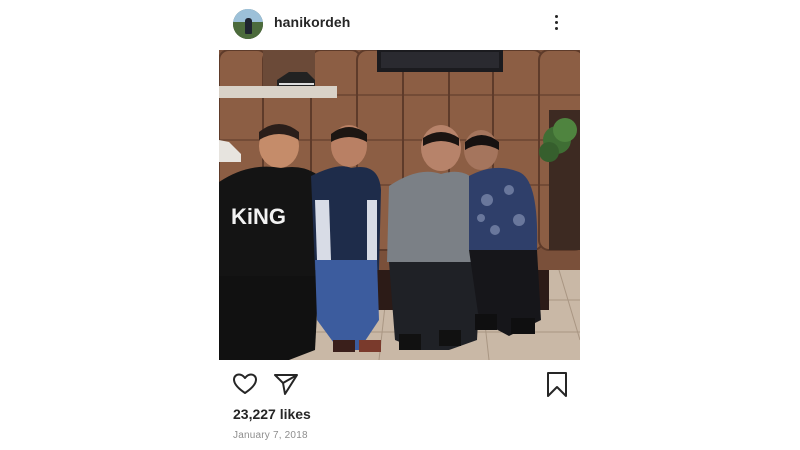 This screenshot has height=450, width=800. I want to click on avatar, so click(248, 24).